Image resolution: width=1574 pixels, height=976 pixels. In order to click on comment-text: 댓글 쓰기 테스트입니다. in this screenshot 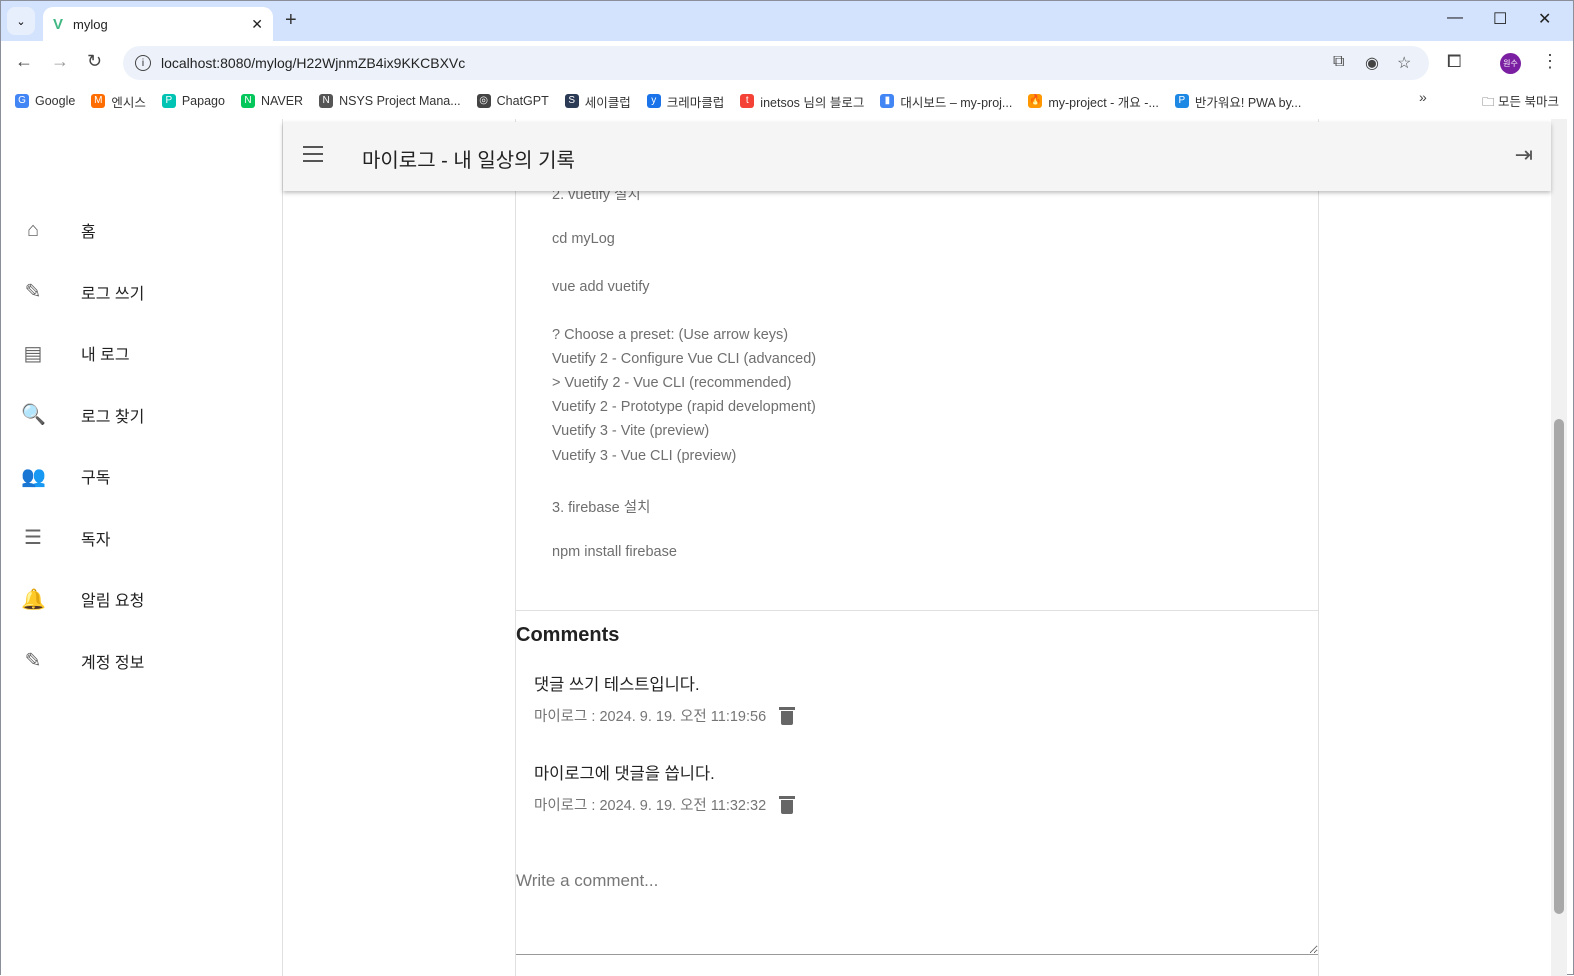, I will do `click(617, 685)`.